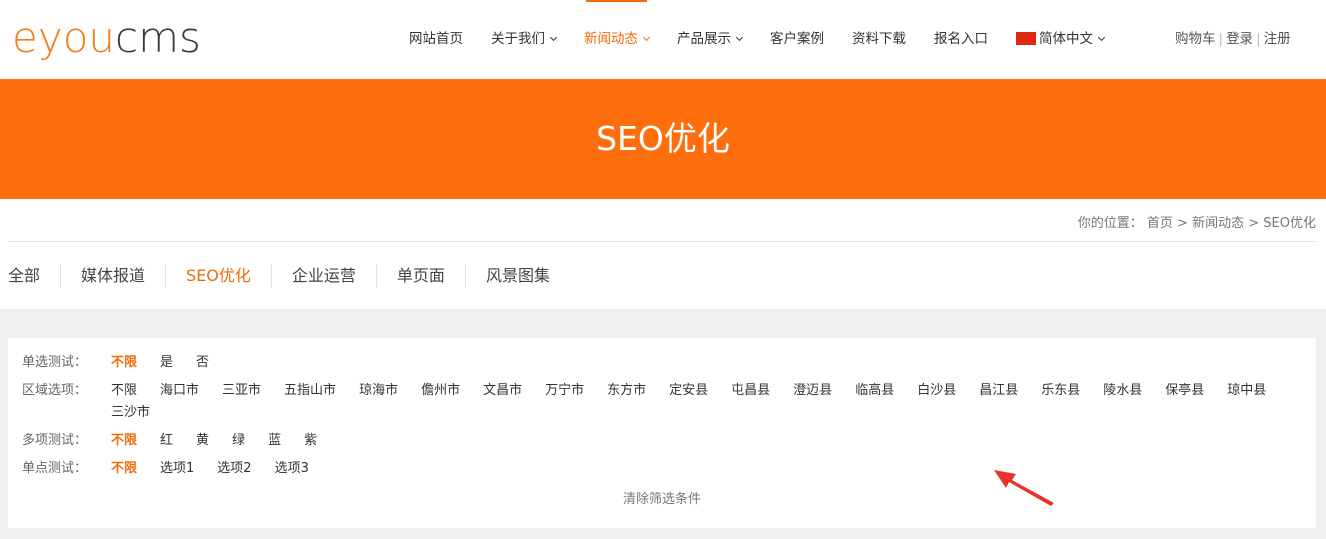 The height and width of the screenshot is (539, 1326). I want to click on filter-option: 定安县, so click(688, 391).